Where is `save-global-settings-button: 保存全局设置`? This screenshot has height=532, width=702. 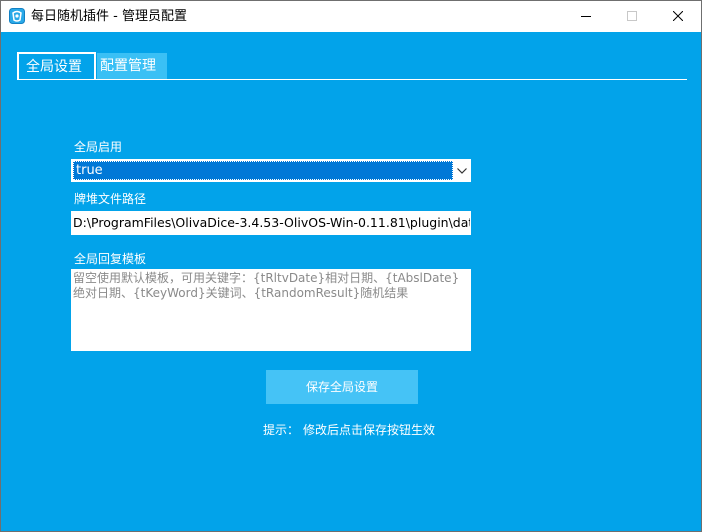 save-global-settings-button: 保存全局设置 is located at coordinates (342, 387).